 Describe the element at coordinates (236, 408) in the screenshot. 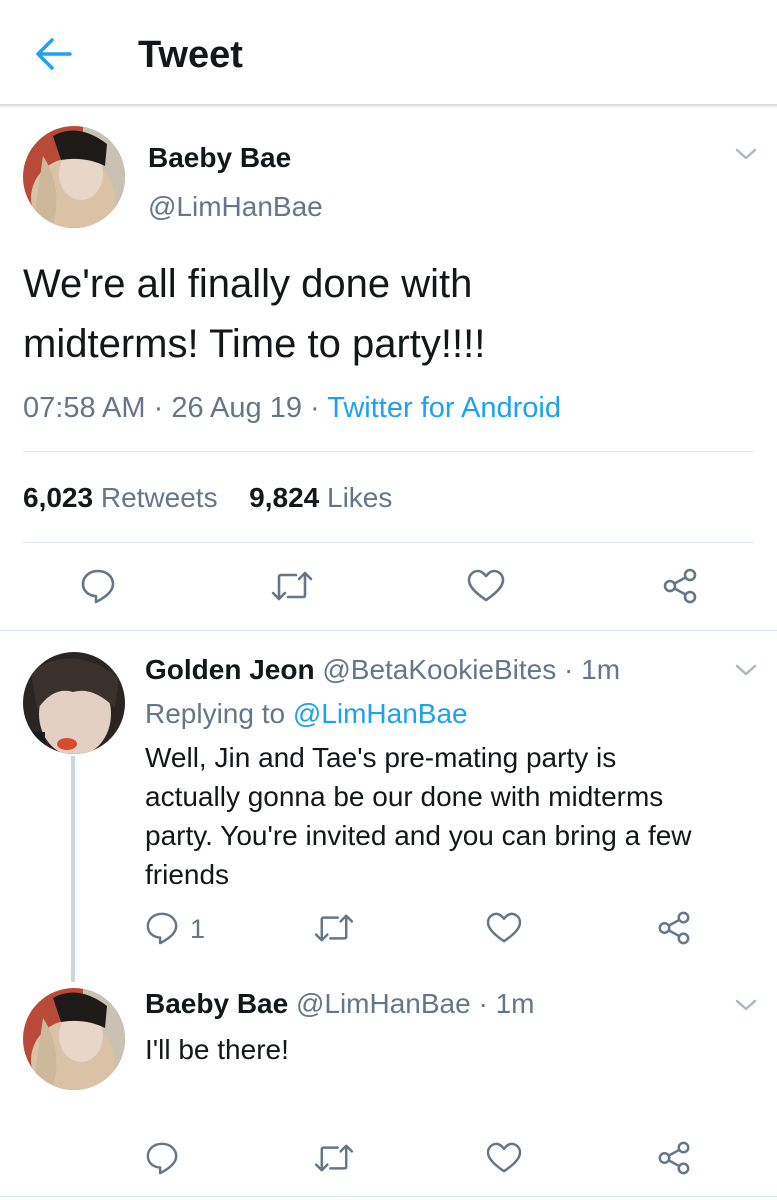

I see `tweet-date: 26 Aug 19` at that location.